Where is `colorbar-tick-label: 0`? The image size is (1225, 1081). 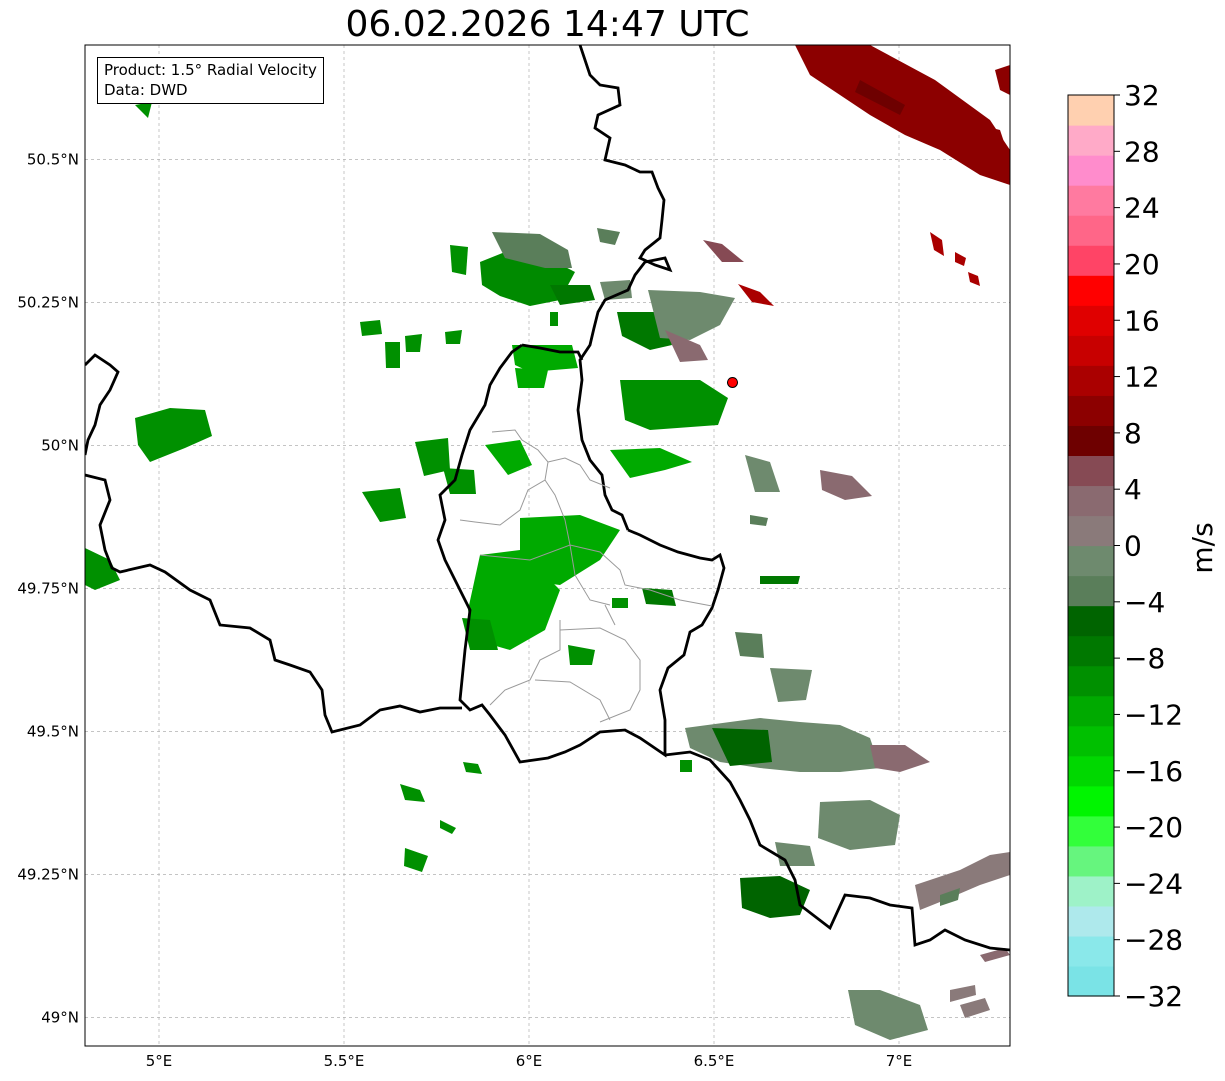
colorbar-tick-label: 0 is located at coordinates (1133, 546).